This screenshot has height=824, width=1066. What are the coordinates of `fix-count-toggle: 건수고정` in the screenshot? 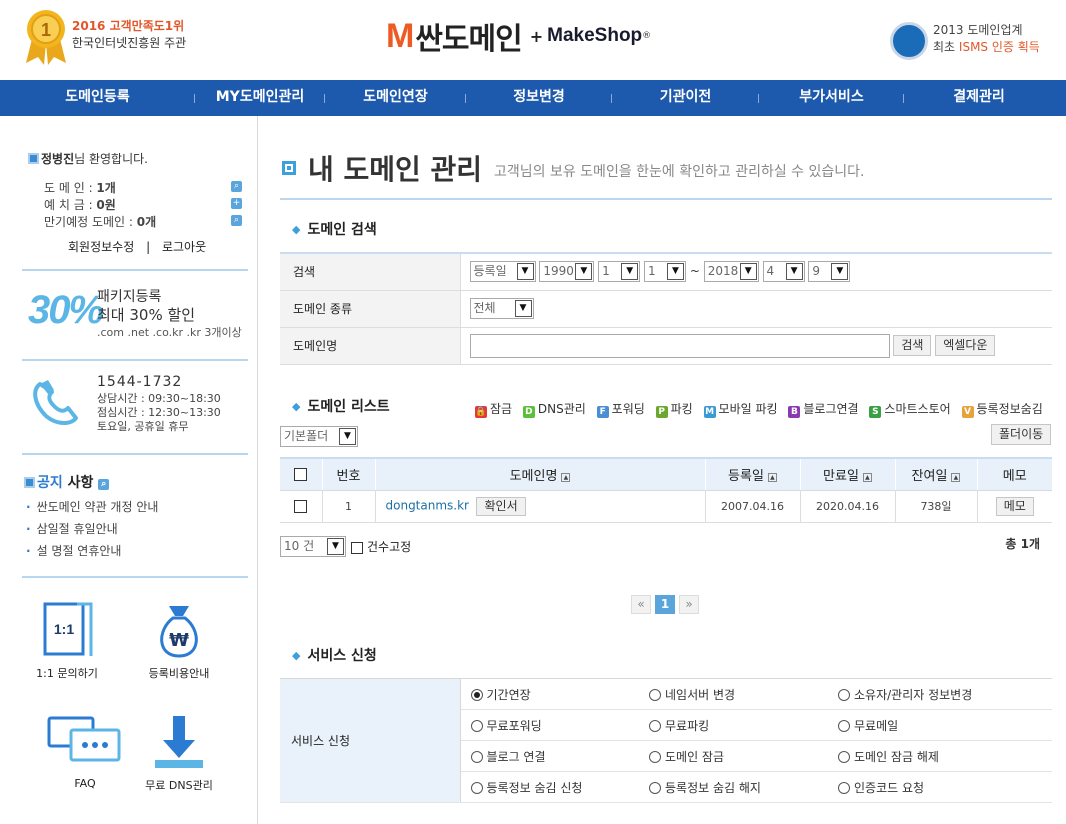 It's located at (381, 546).